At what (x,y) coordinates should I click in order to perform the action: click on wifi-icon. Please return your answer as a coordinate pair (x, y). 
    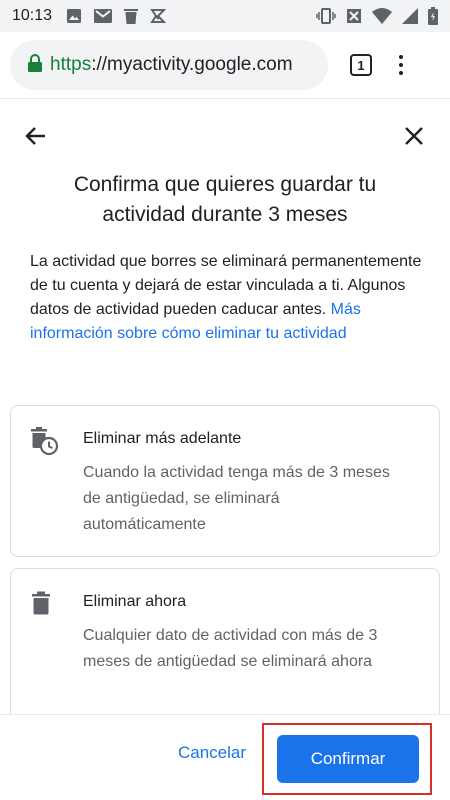
    Looking at the image, I should click on (382, 16).